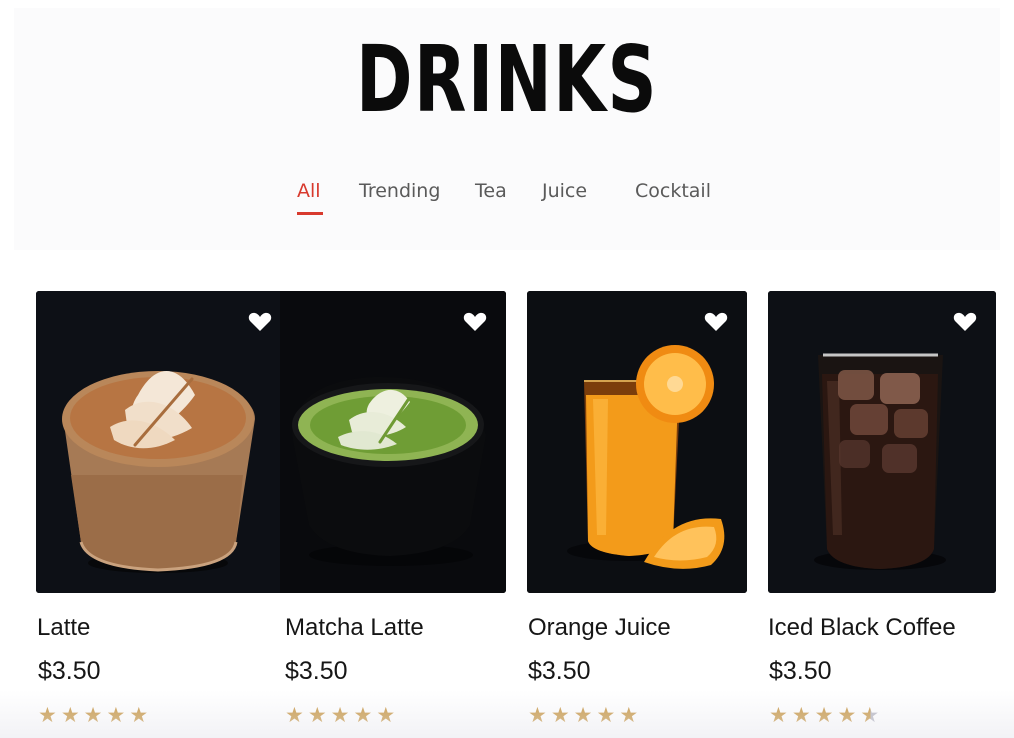  I want to click on product-price-latte: $3.50, so click(69, 671).